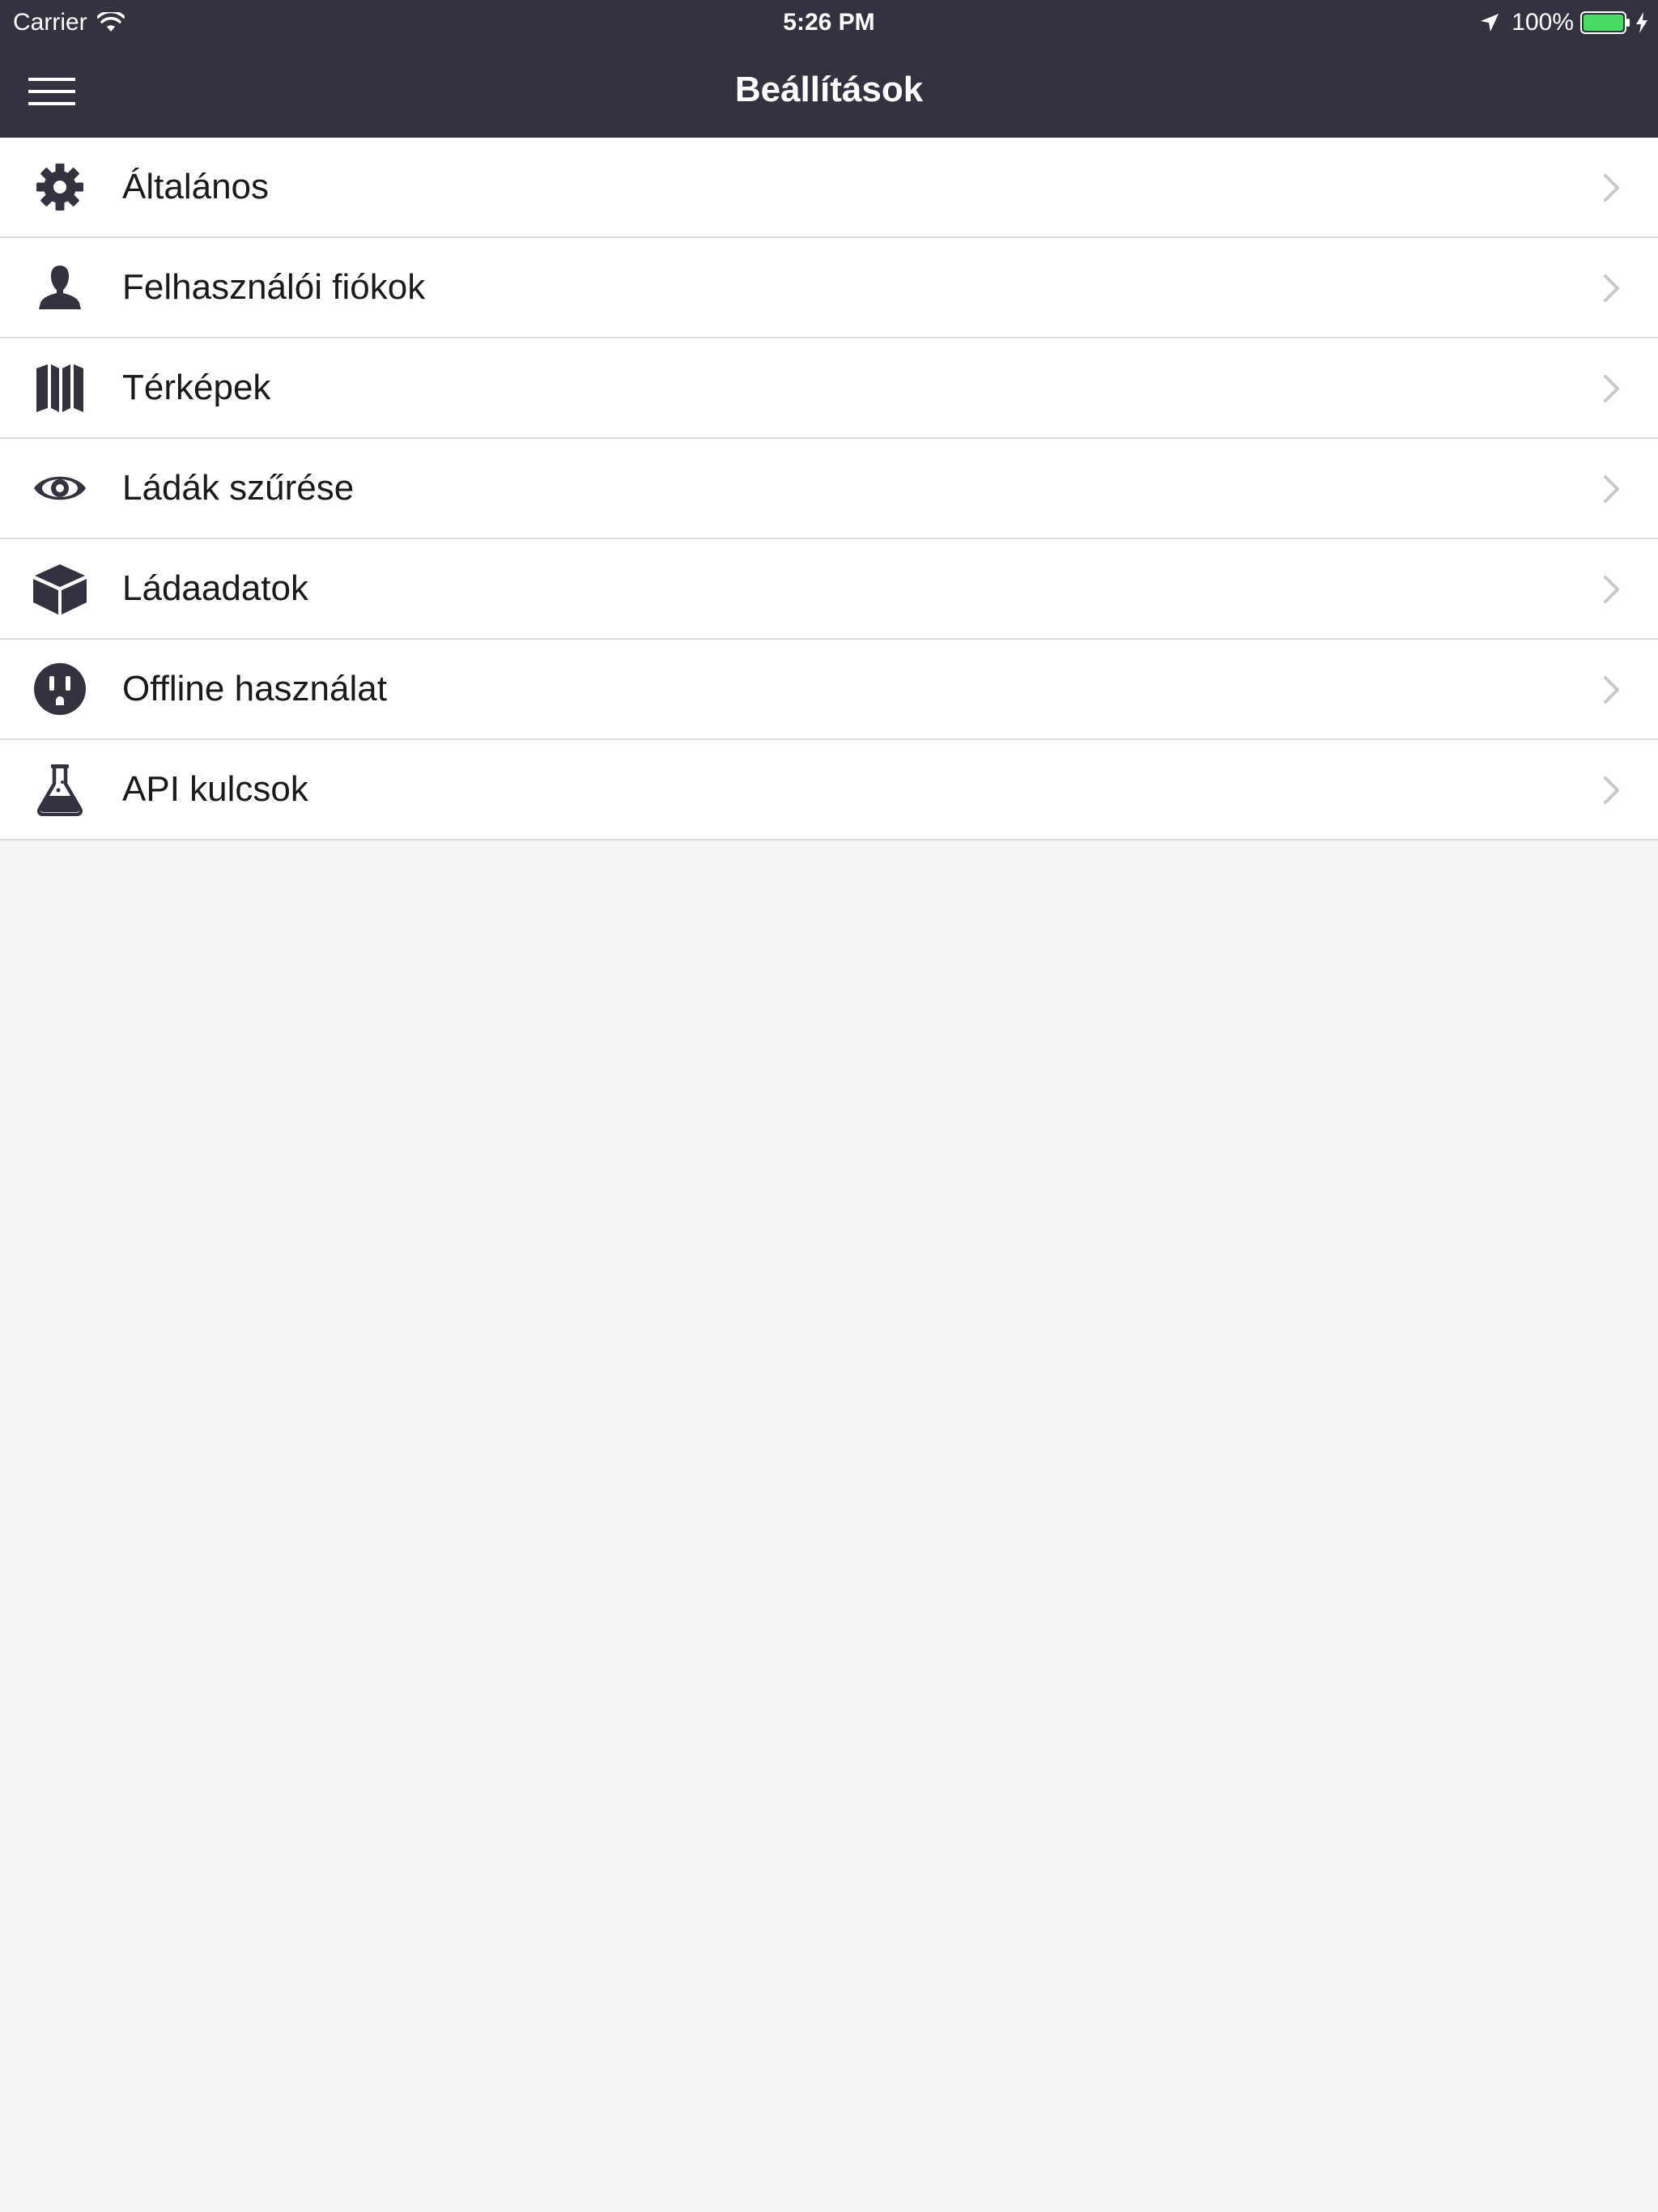  What do you see at coordinates (59, 388) in the screenshot?
I see `map-icon` at bounding box center [59, 388].